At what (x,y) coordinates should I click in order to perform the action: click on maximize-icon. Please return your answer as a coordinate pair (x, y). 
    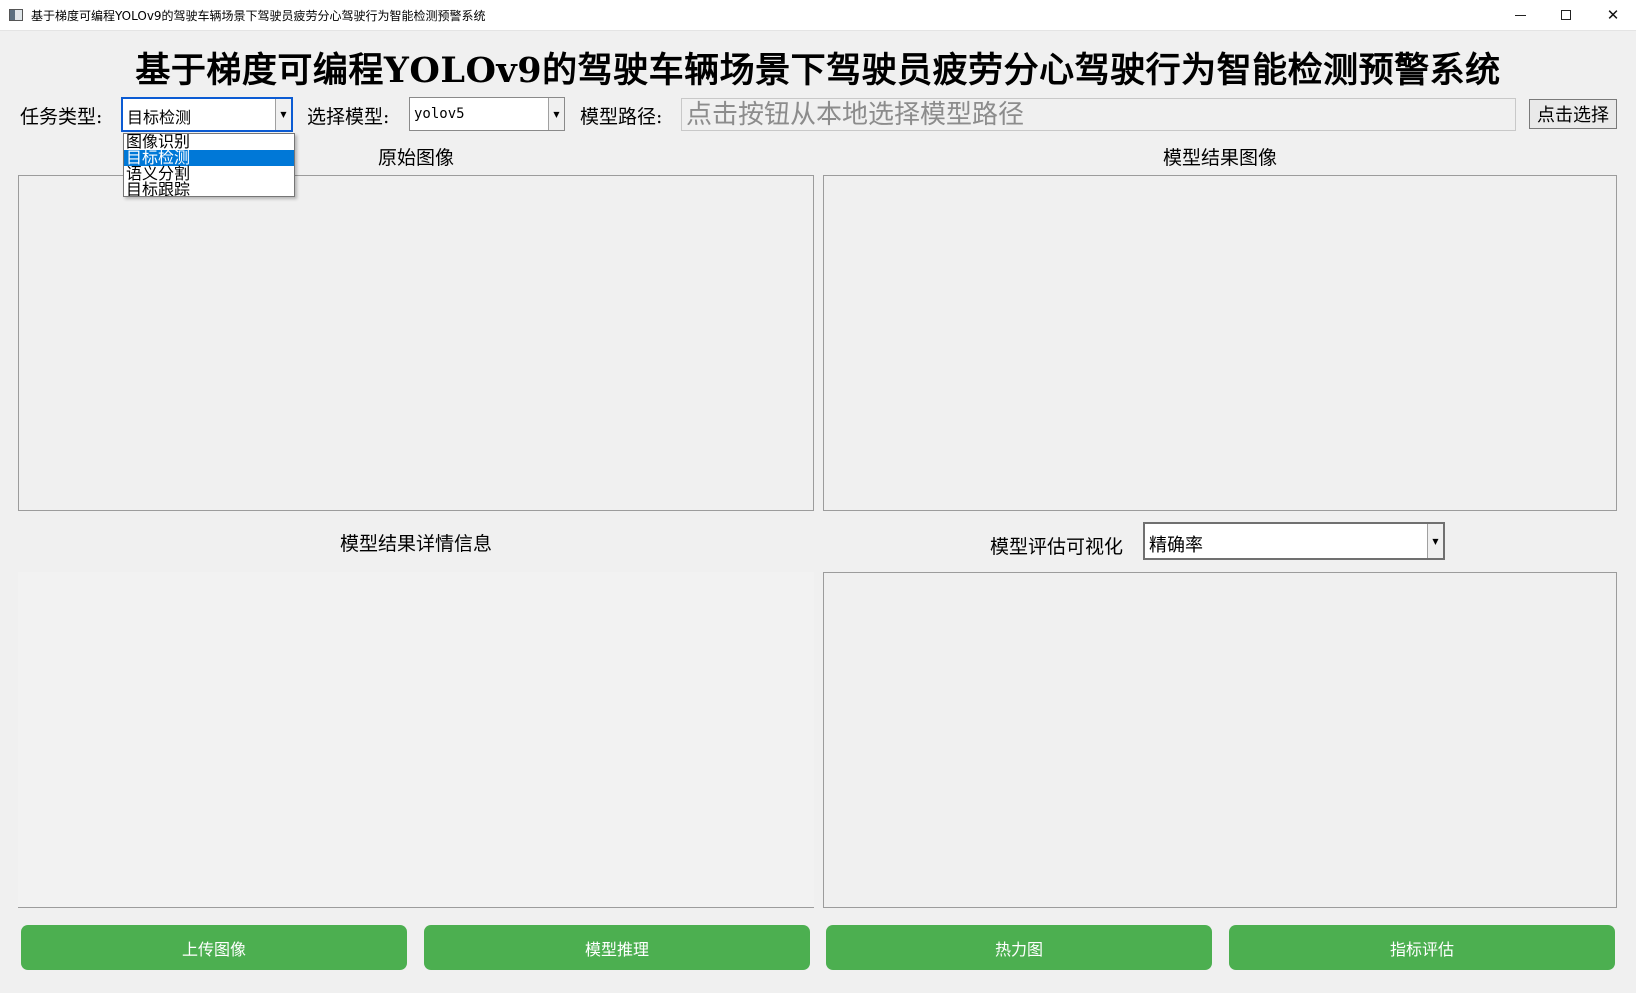
    Looking at the image, I should click on (1566, 15).